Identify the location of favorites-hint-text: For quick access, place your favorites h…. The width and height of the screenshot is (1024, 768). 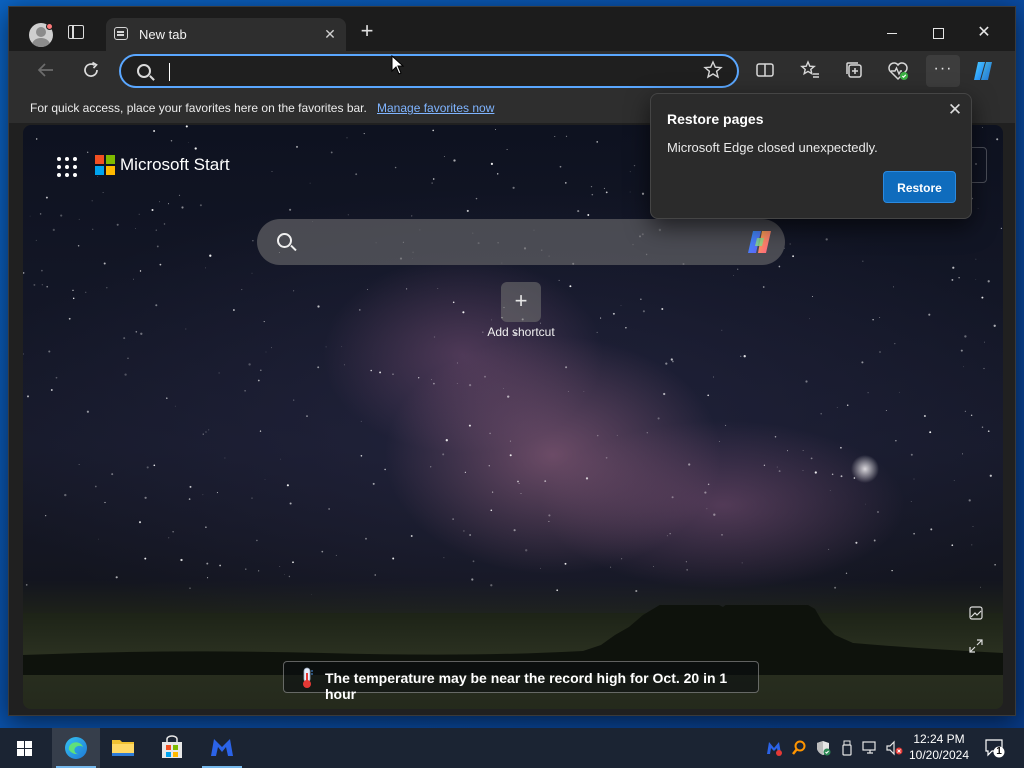
(198, 108).